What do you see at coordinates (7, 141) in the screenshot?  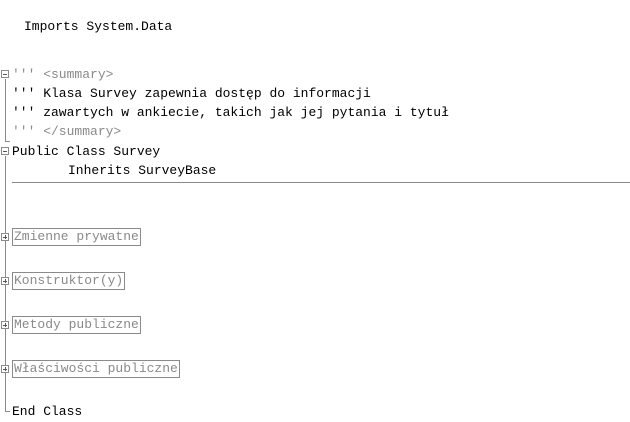 I see `summary-outline-end` at bounding box center [7, 141].